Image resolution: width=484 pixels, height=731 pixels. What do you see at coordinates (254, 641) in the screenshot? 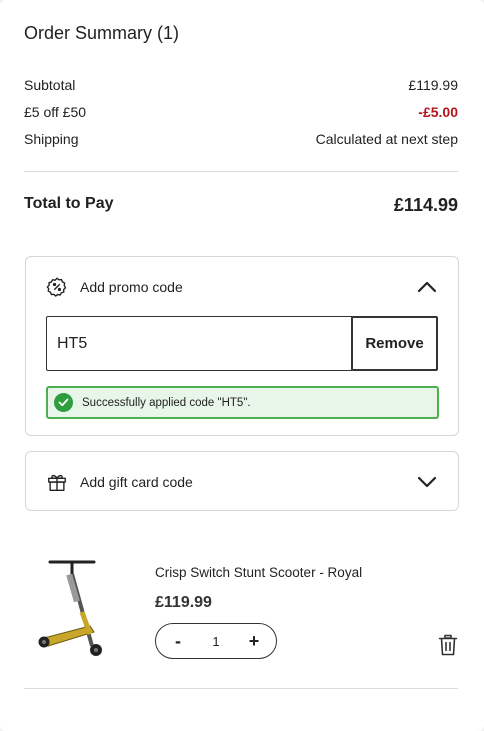
I see `increase-quantity-button: +` at bounding box center [254, 641].